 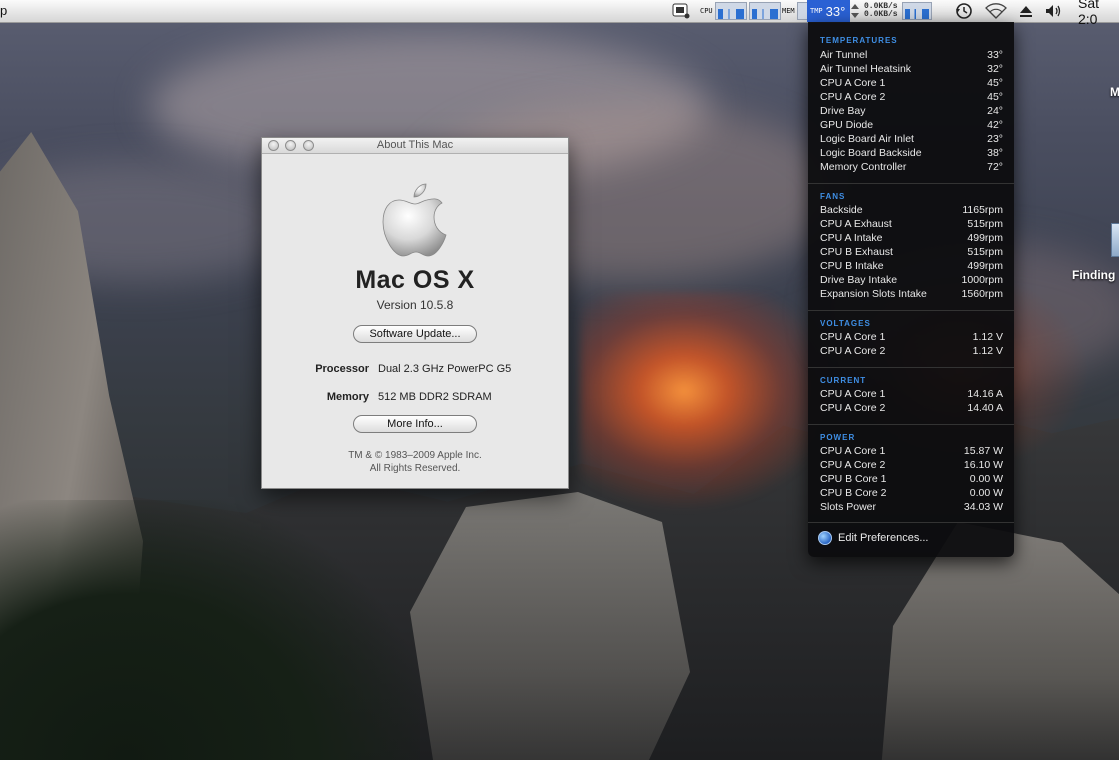 What do you see at coordinates (911, 98) in the screenshot?
I see `sensor-row: CPU A Core 2 45°` at bounding box center [911, 98].